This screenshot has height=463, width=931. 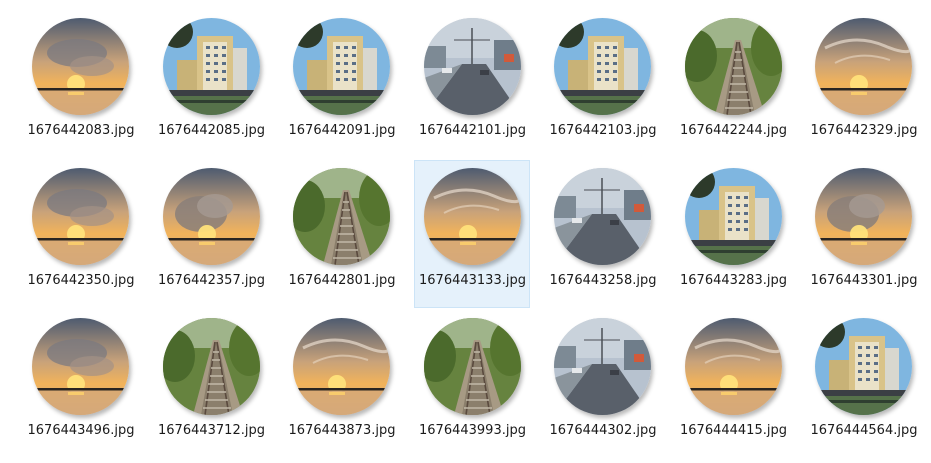 What do you see at coordinates (212, 281) in the screenshot?
I see `file-name-label: 1676442357.jpg` at bounding box center [212, 281].